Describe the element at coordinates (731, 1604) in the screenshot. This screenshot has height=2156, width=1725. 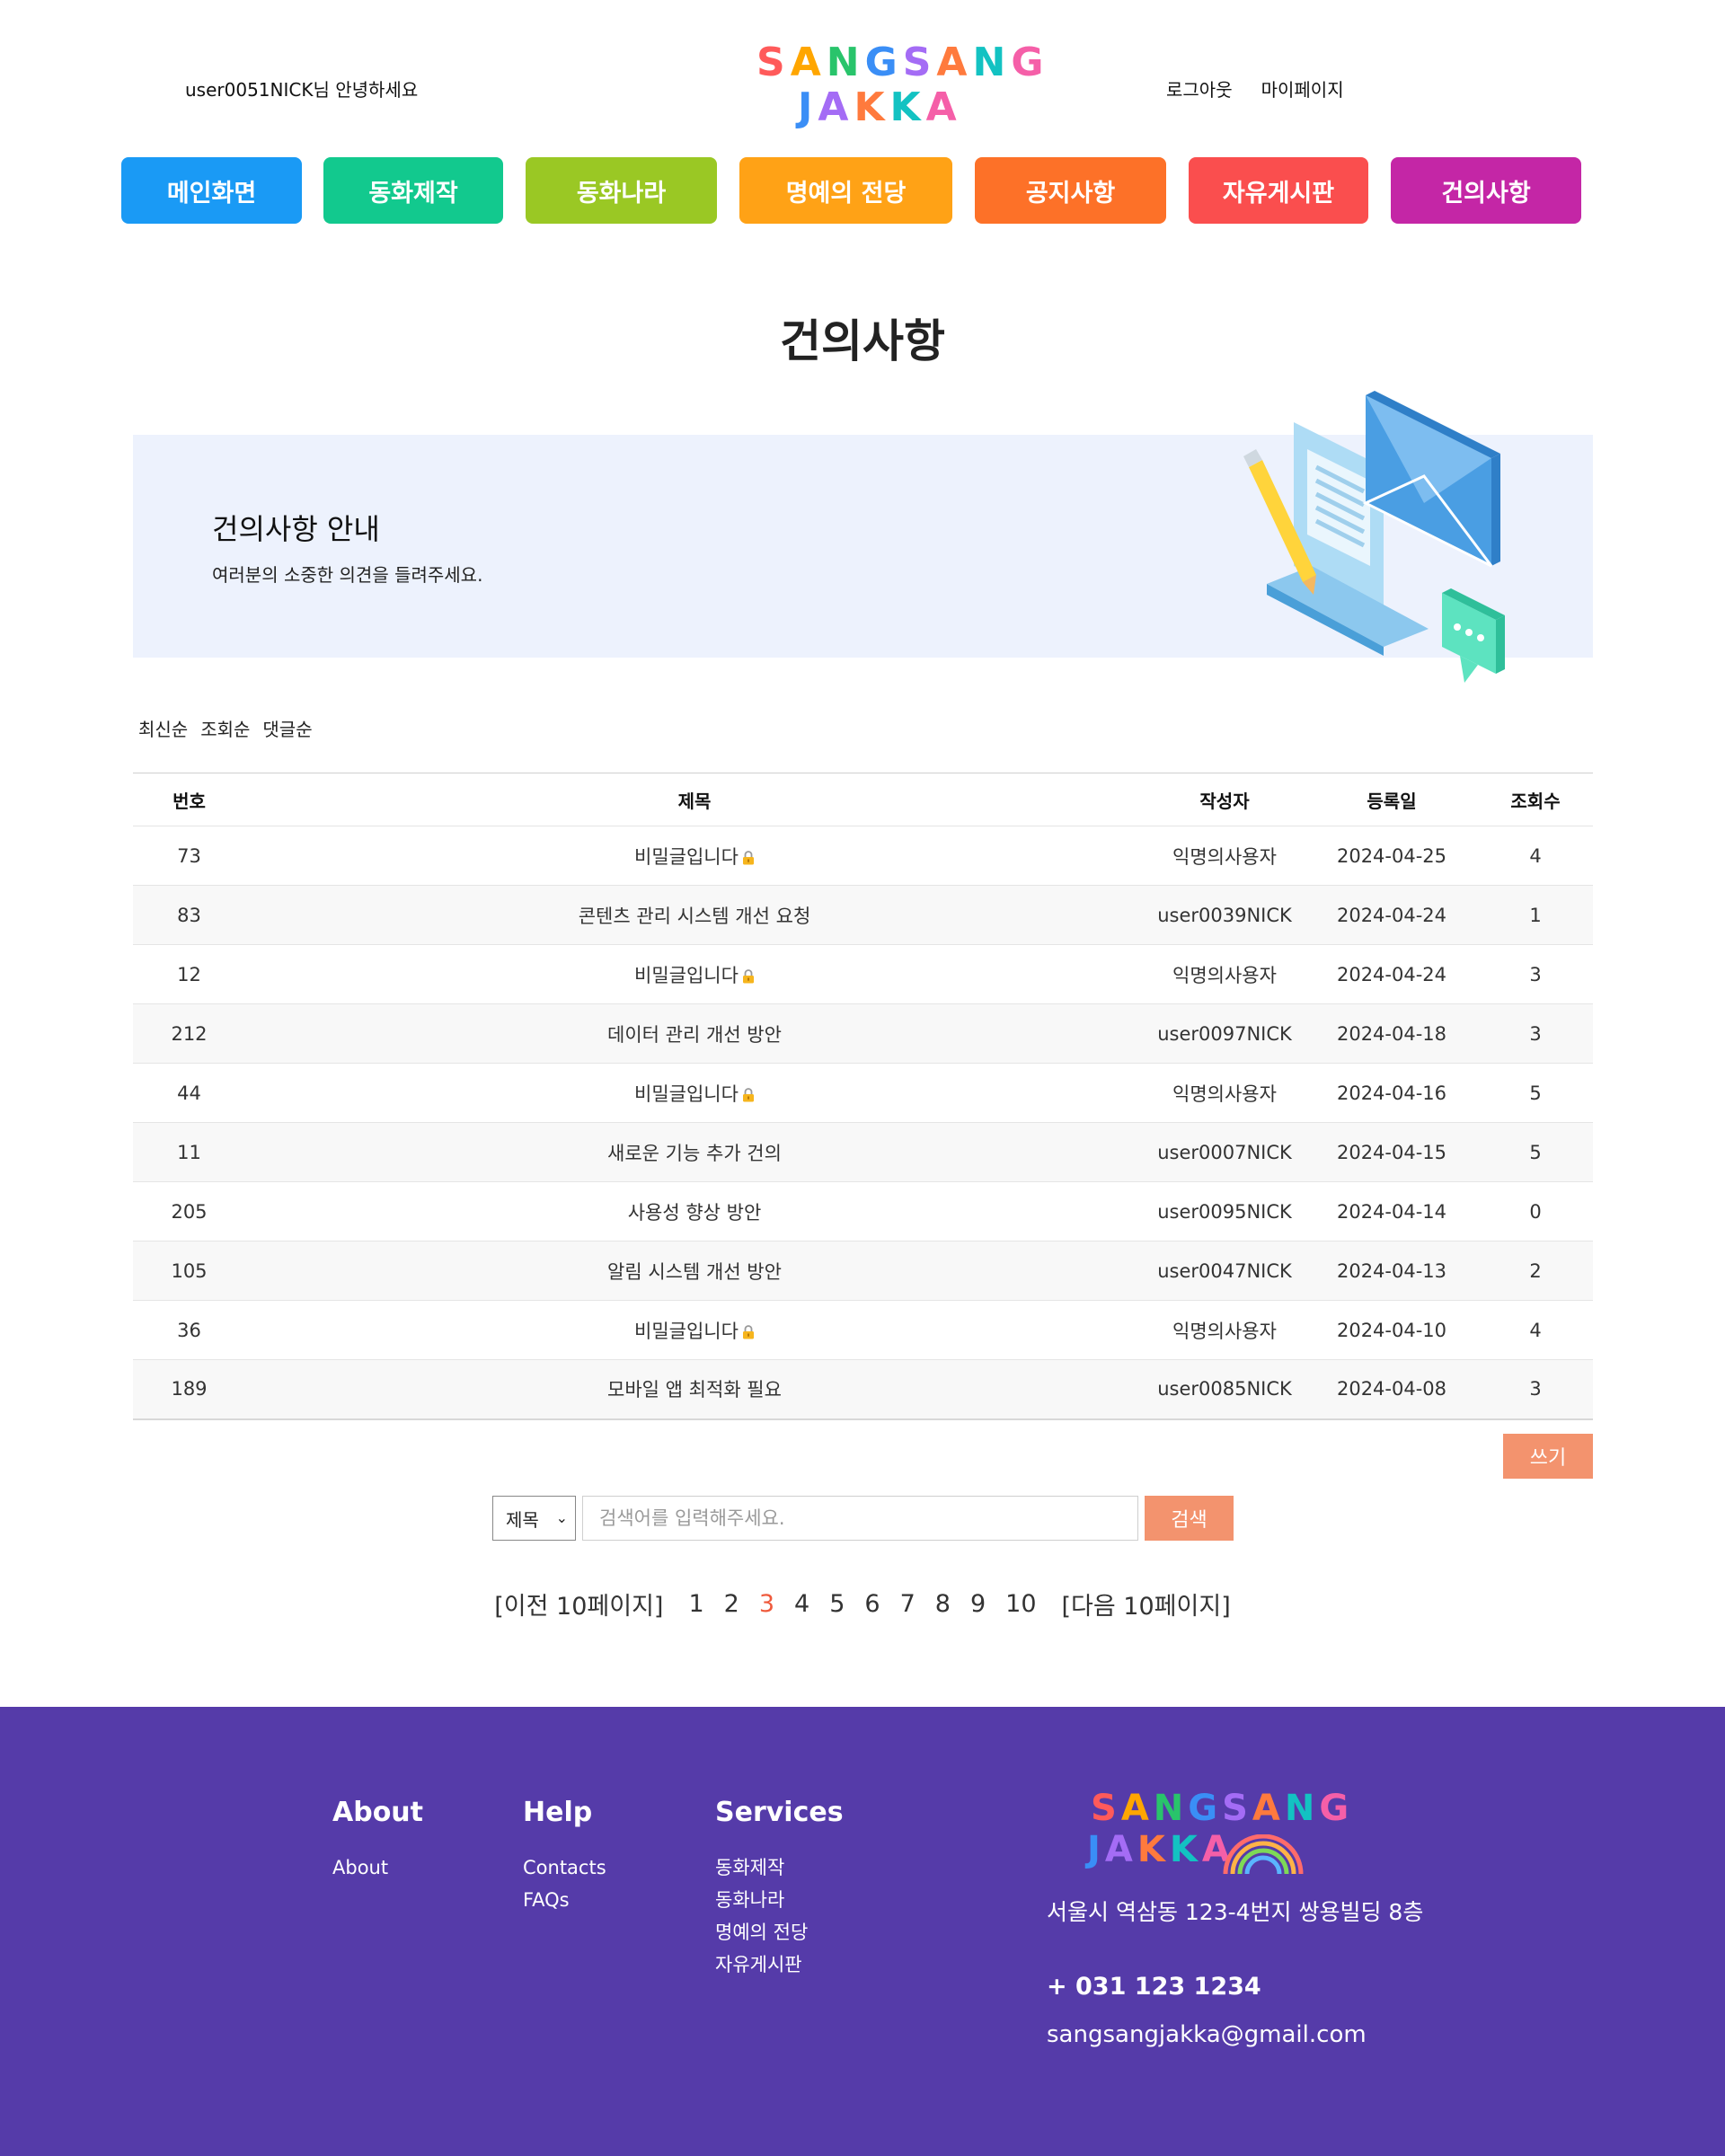
I see `page-number: 2` at that location.